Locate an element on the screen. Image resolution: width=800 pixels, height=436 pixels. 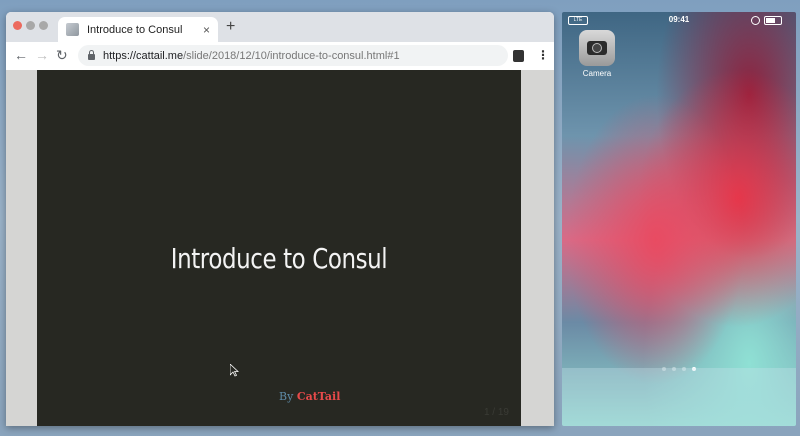
byline-author: CatTail is located at coordinates (318, 396).